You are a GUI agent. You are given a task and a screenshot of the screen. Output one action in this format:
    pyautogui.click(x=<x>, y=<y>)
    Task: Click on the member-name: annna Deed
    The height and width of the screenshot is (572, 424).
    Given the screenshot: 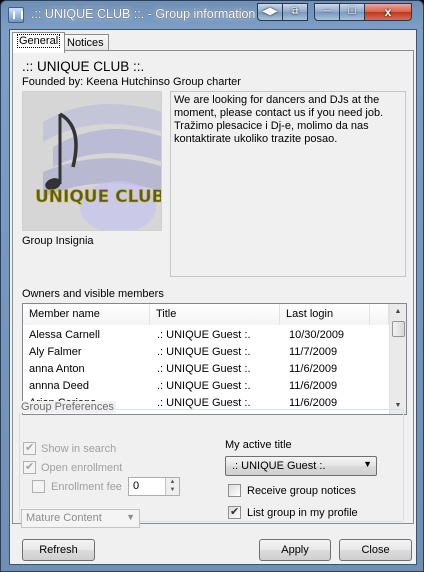 What is the action you would take?
    pyautogui.click(x=59, y=386)
    